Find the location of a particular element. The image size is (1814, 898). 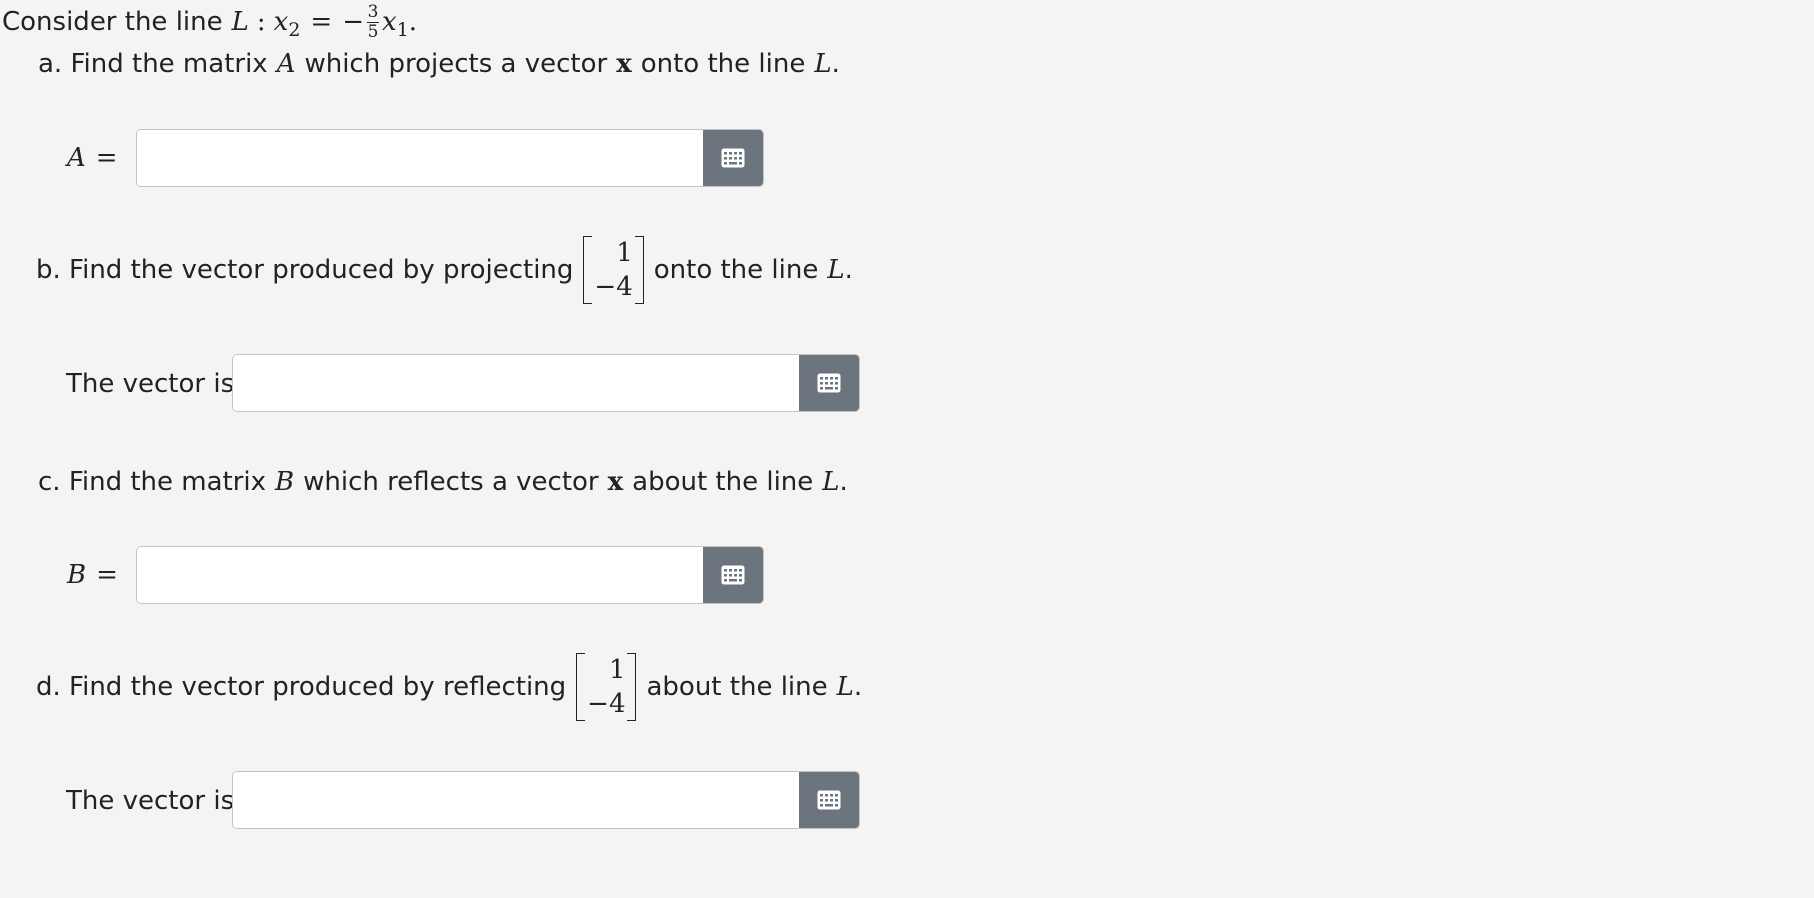

fraction: 3 5 is located at coordinates (373, 21).